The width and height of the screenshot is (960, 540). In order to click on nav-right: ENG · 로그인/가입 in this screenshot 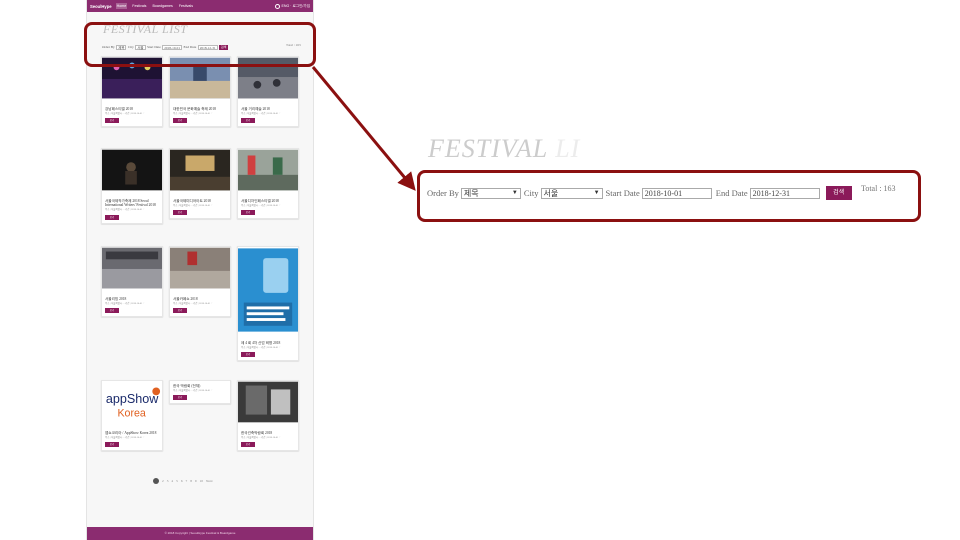, I will do `click(292, 6)`.